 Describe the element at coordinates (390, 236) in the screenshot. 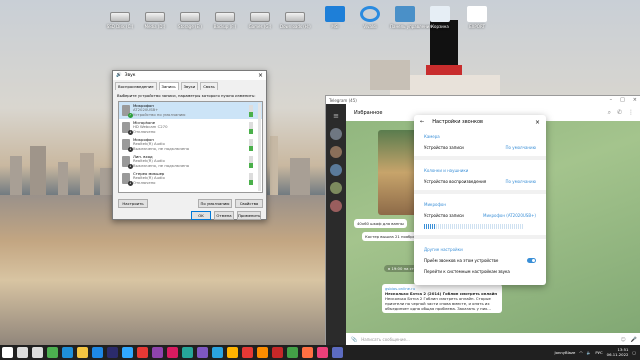

I see `message-bubble: Костер вышла 21 ноября` at that location.